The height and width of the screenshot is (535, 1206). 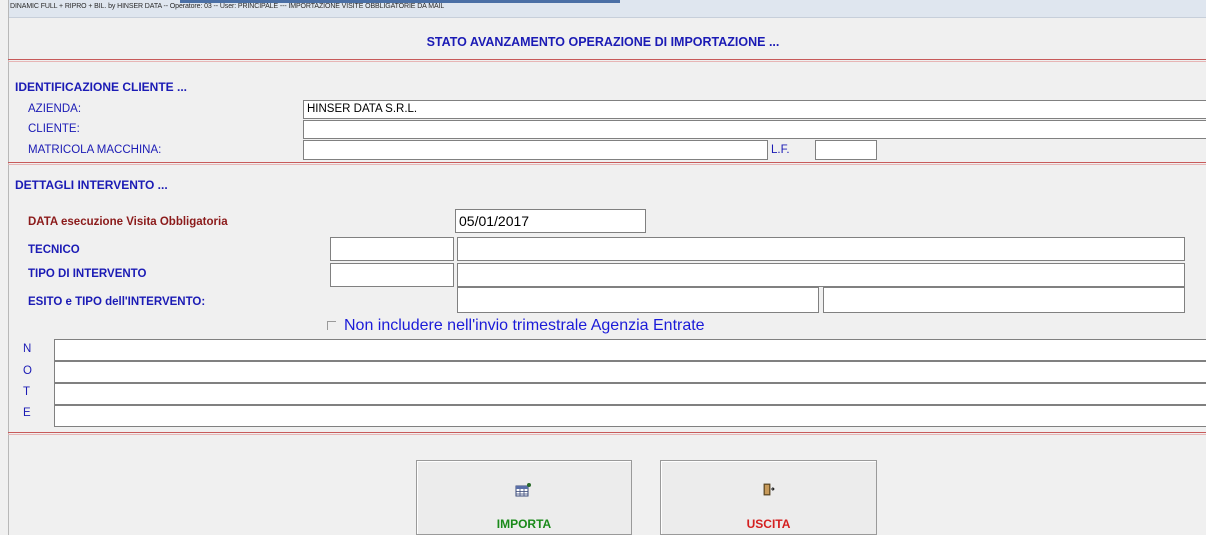 I want to click on note-letter-o: O, so click(x=27, y=371).